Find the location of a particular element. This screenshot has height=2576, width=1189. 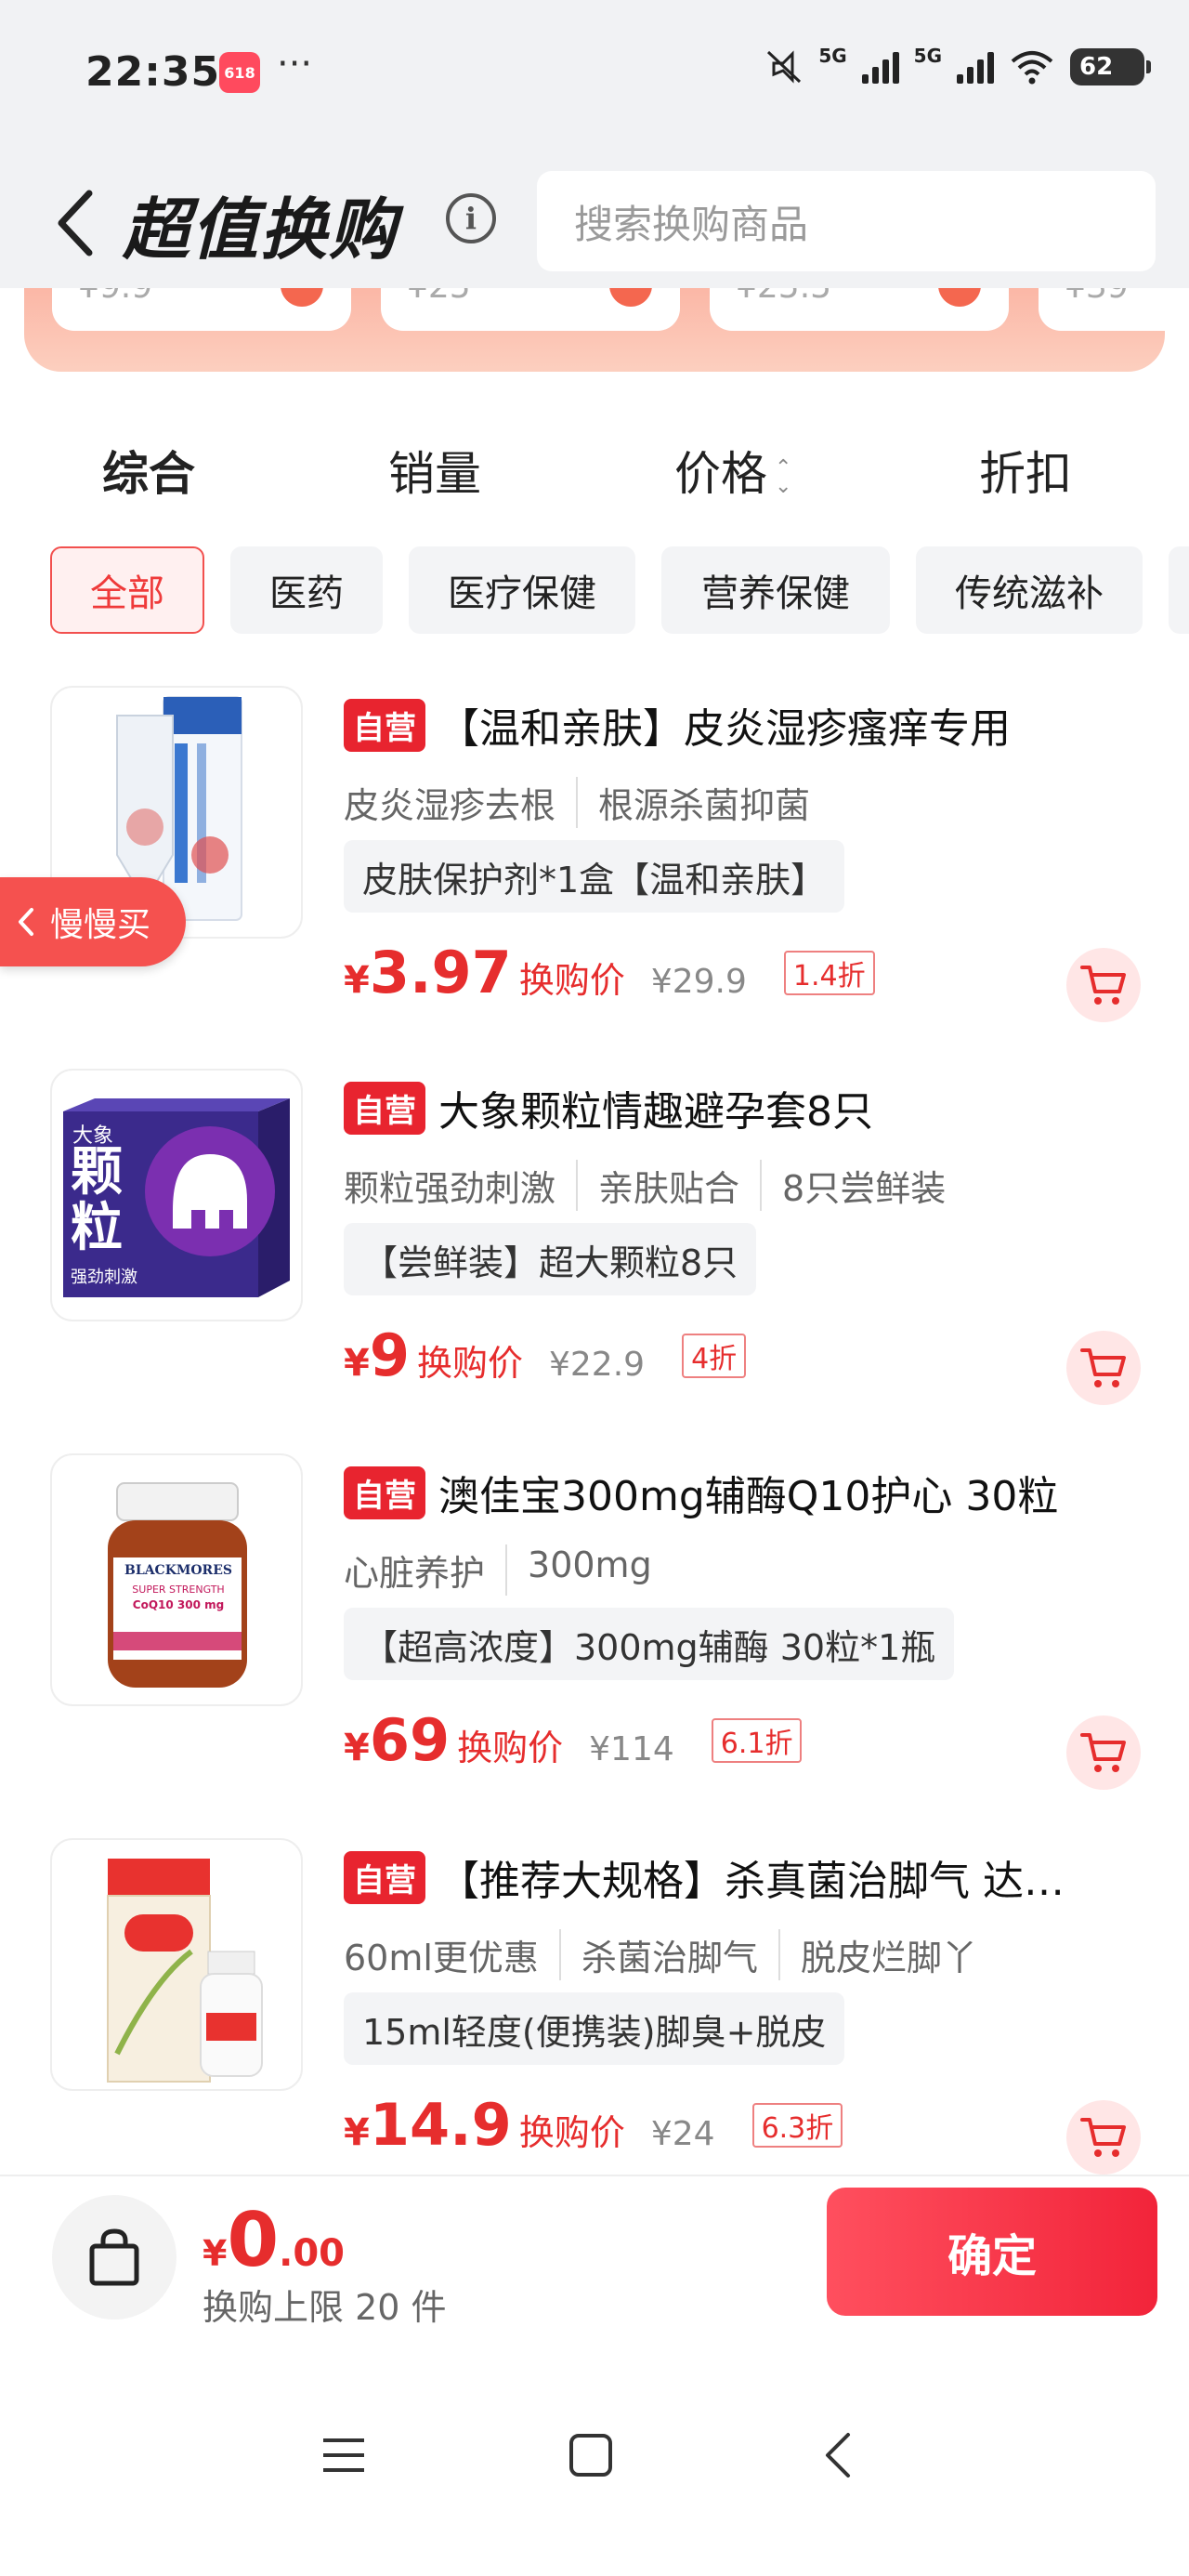

header: 超值换购 i 搜索换购商品 is located at coordinates (594, 218).